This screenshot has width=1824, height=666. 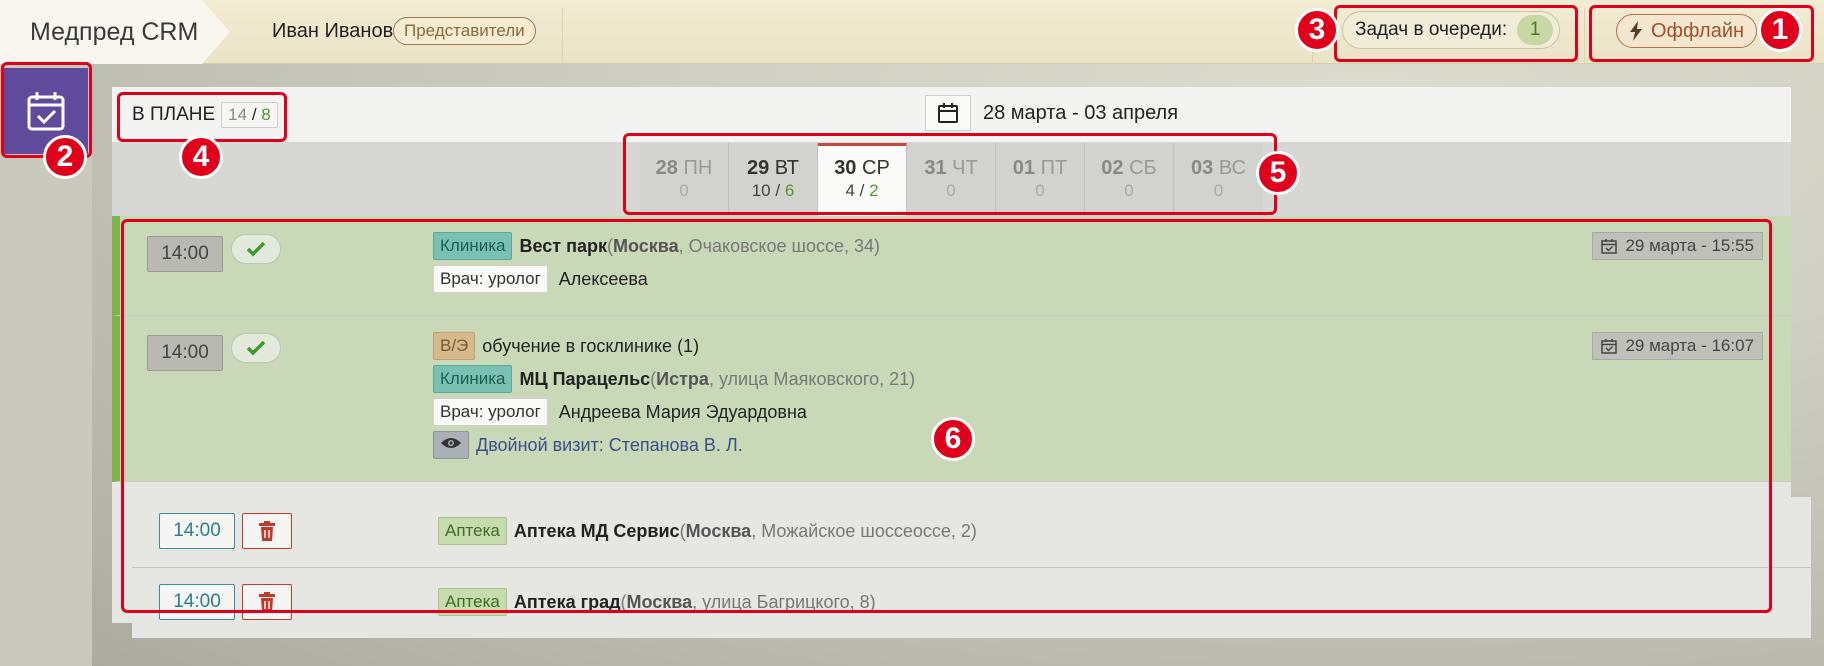 I want to click on week-range: 28 марта - 03 апреля, so click(x=1081, y=112).